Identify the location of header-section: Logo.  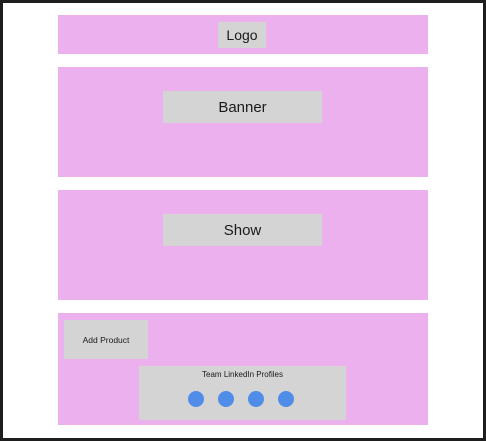
(243, 34).